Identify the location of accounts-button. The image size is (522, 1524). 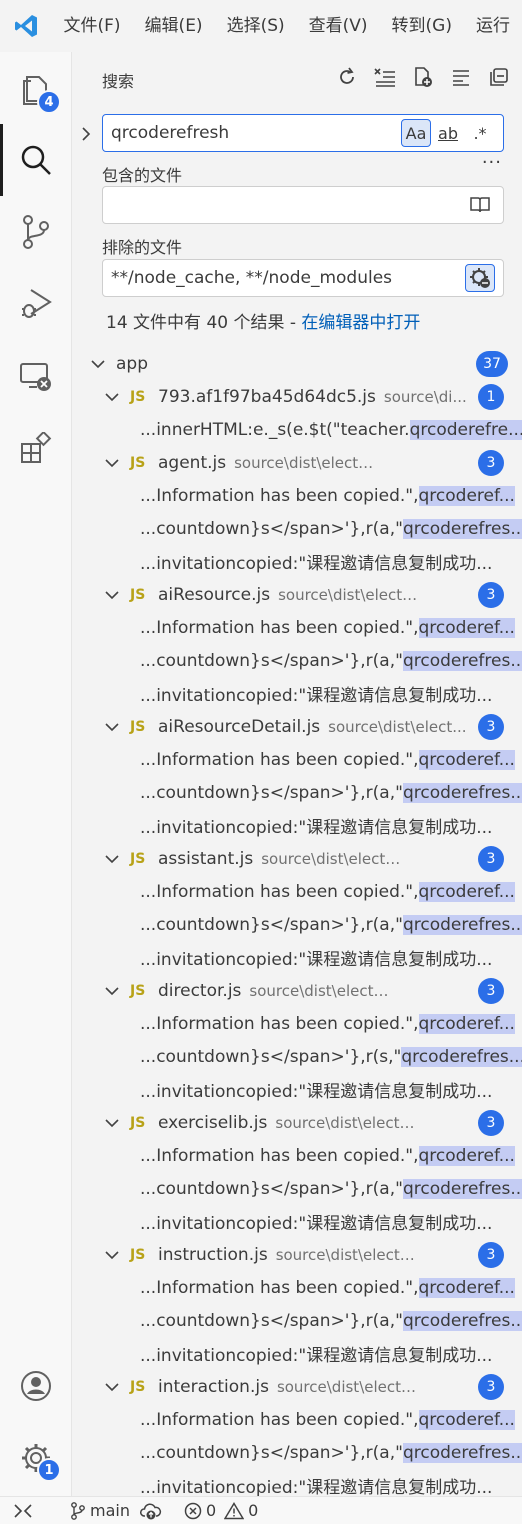
(36, 1386).